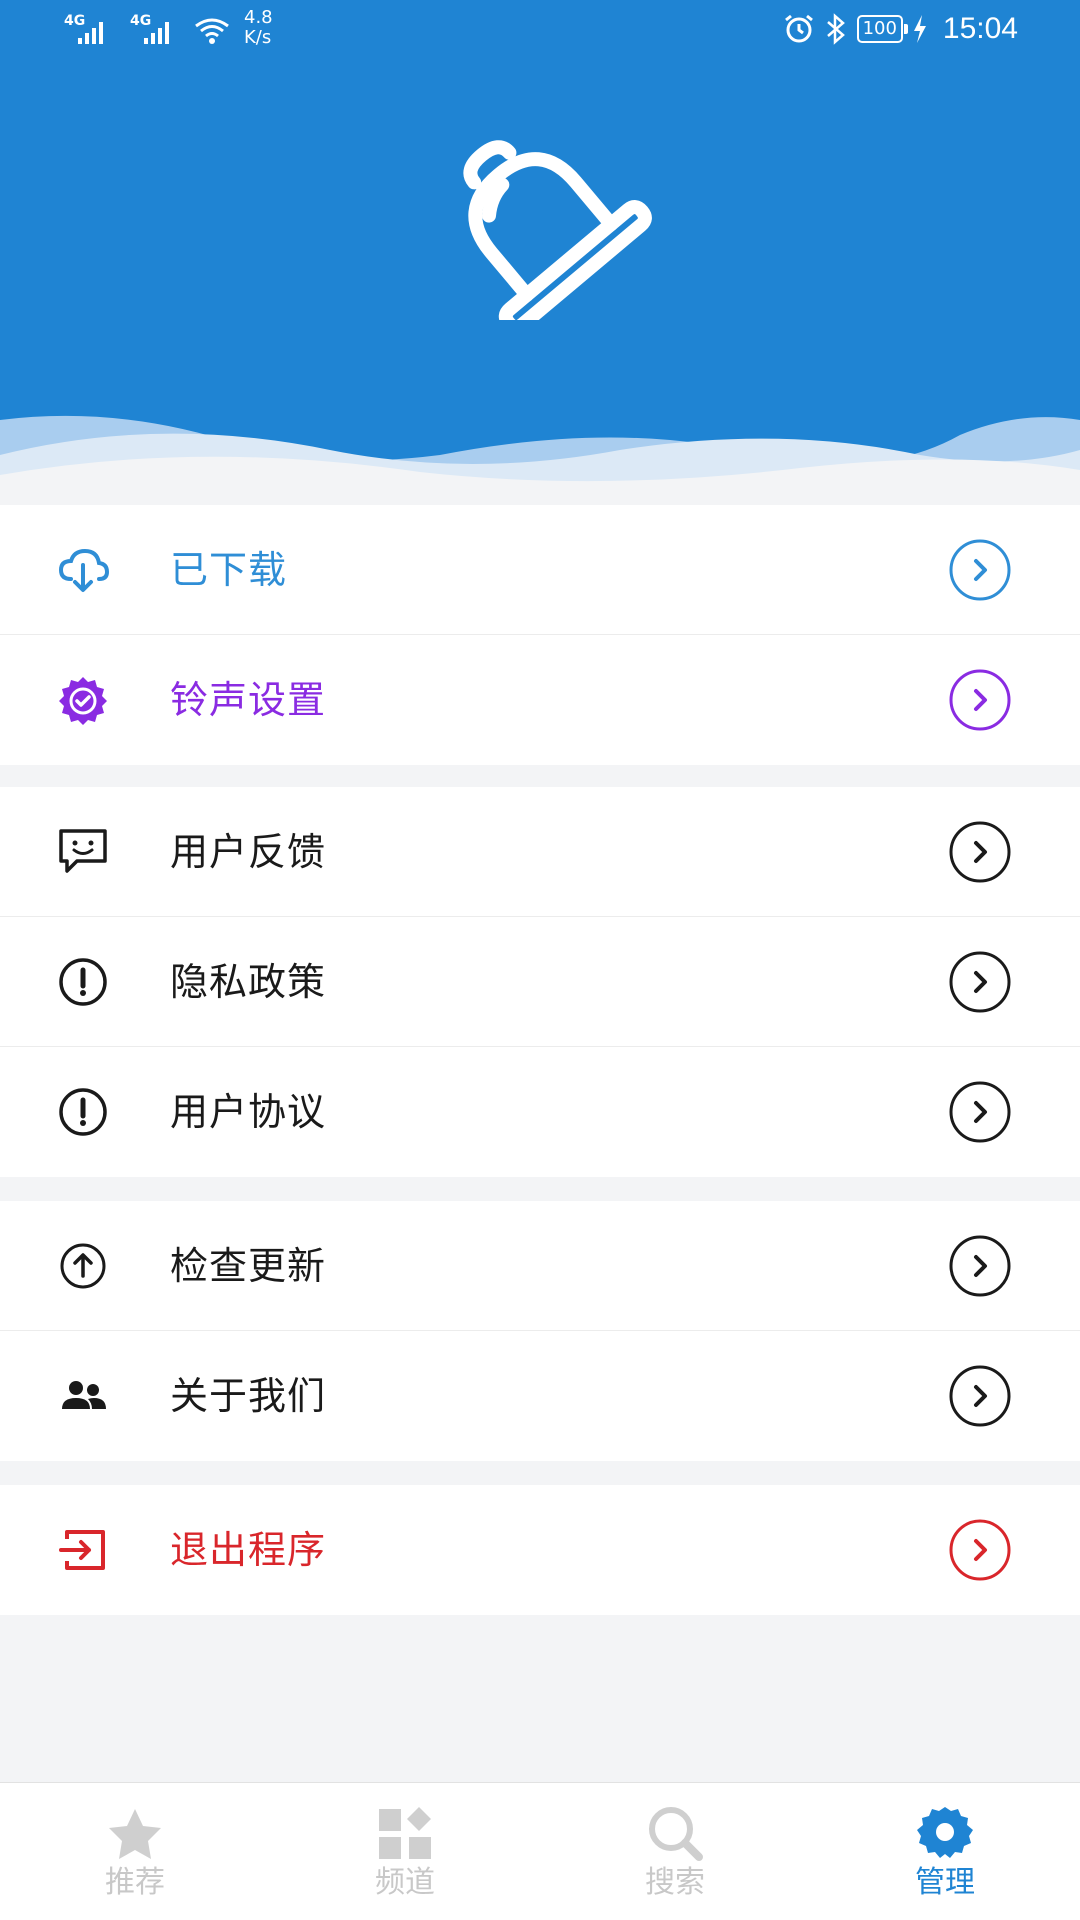  What do you see at coordinates (557, 230) in the screenshot?
I see `bell-logo-icon` at bounding box center [557, 230].